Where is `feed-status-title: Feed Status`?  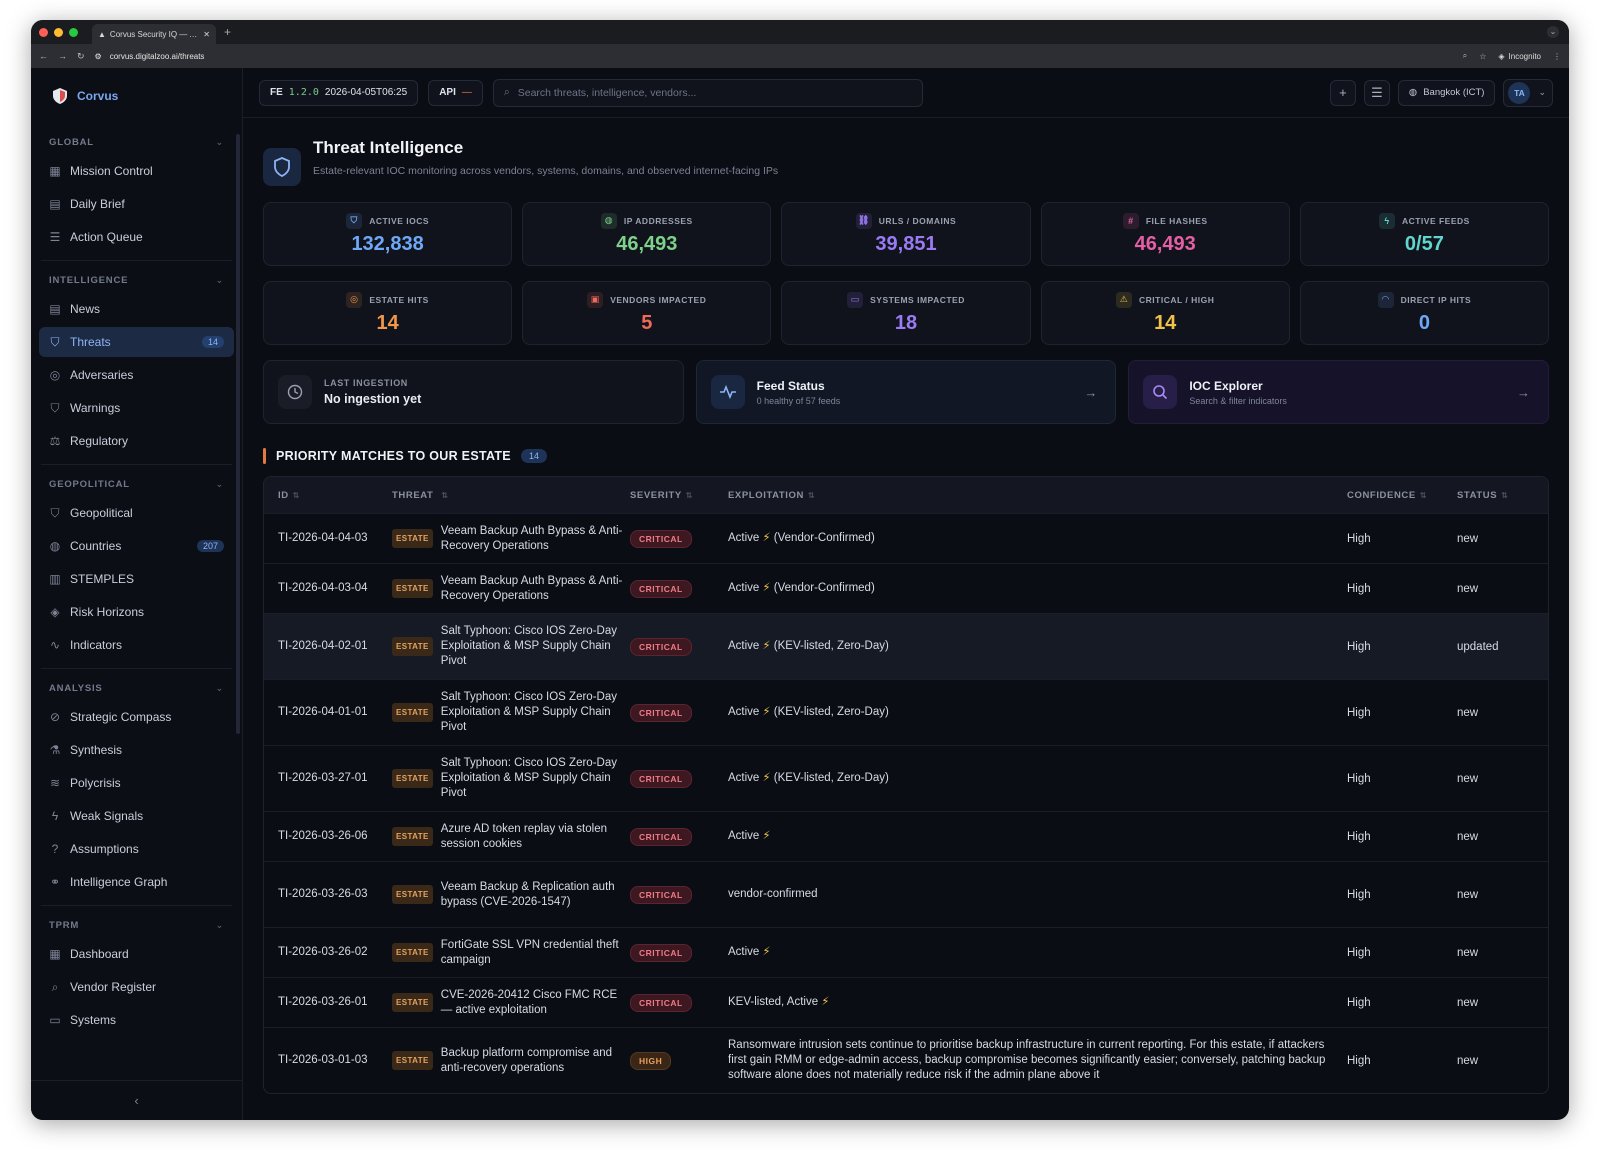
feed-status-title: Feed Status is located at coordinates (790, 385).